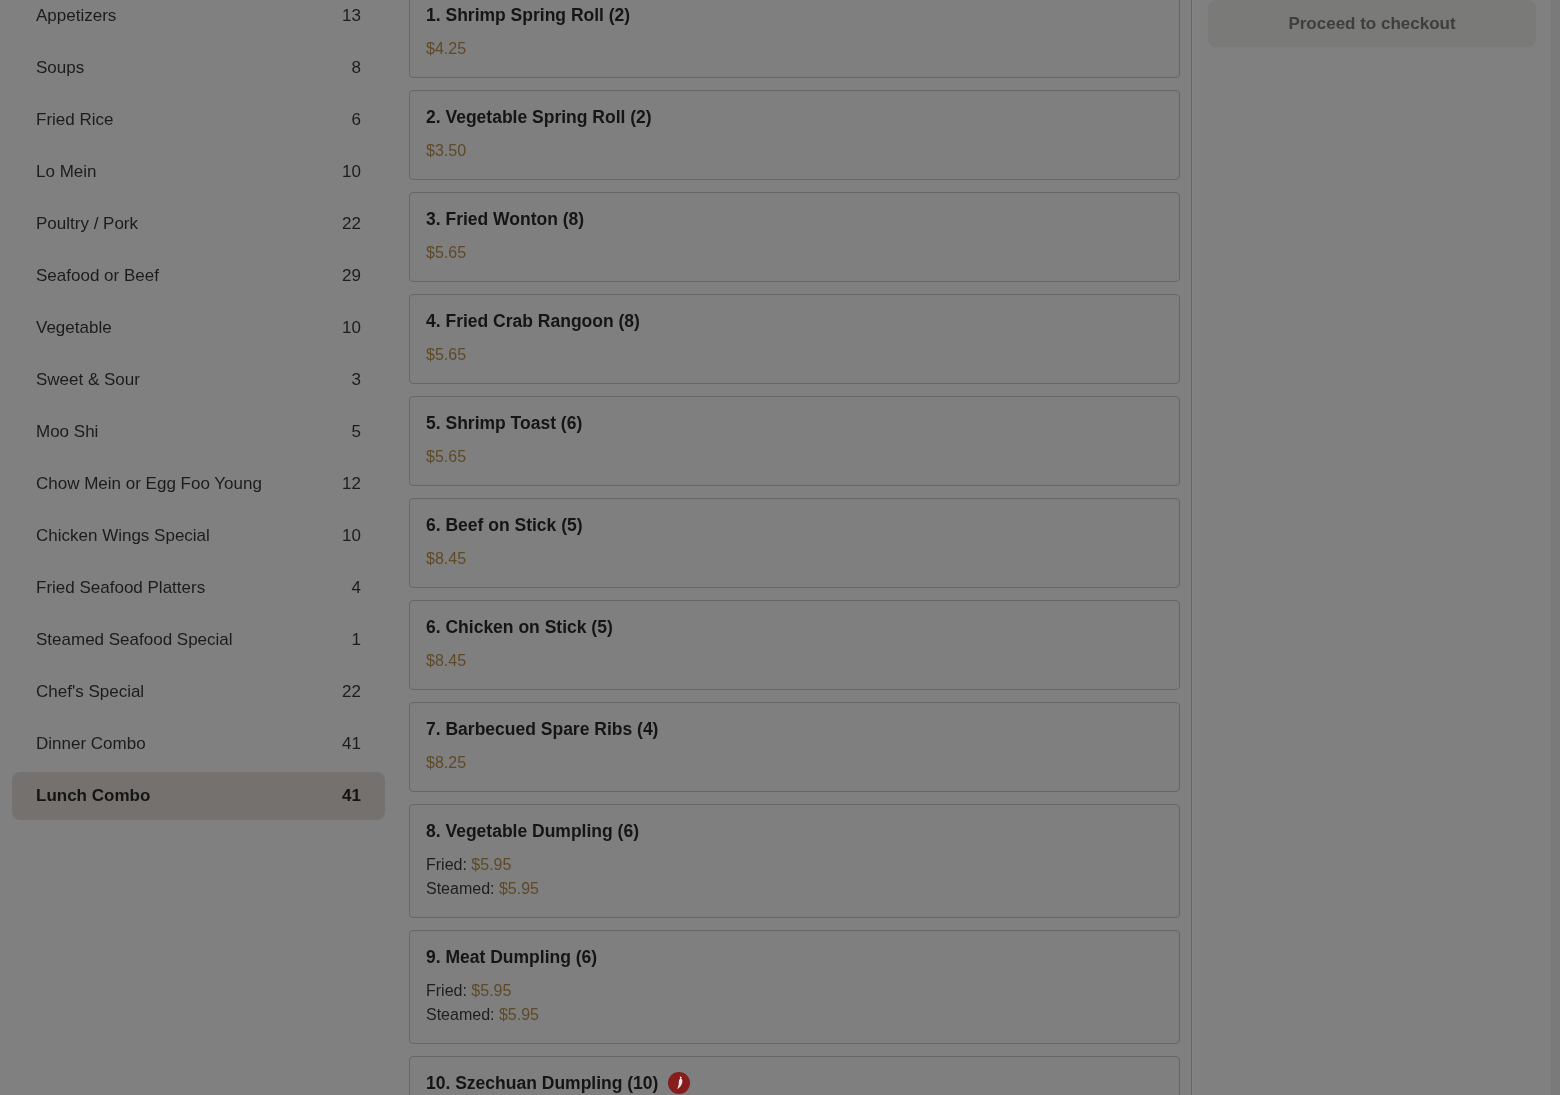 The width and height of the screenshot is (1560, 1095). Describe the element at coordinates (356, 68) in the screenshot. I see `category-count: 8` at that location.